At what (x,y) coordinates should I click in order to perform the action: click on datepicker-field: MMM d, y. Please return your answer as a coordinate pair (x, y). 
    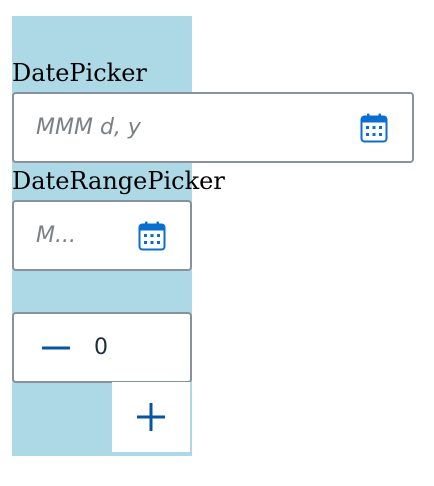
    Looking at the image, I should click on (213, 127).